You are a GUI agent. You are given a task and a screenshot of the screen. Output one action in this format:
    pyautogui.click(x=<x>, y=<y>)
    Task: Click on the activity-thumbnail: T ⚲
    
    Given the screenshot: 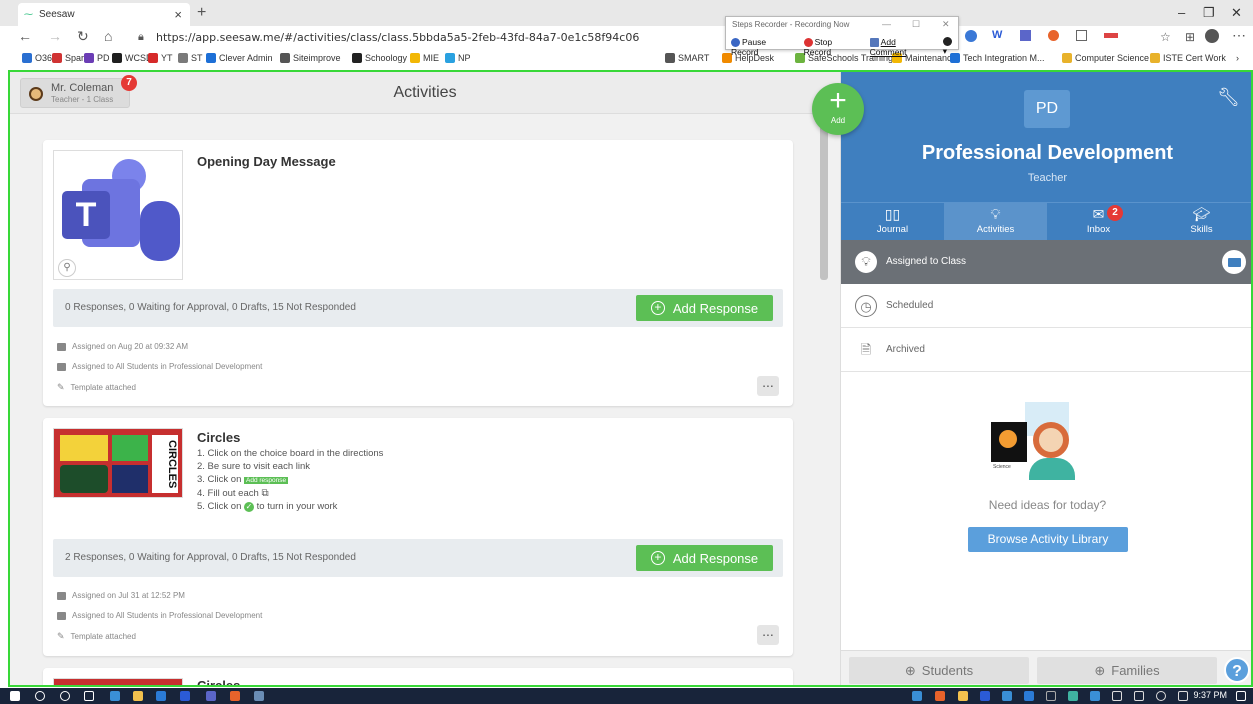 What is the action you would take?
    pyautogui.click(x=118, y=215)
    